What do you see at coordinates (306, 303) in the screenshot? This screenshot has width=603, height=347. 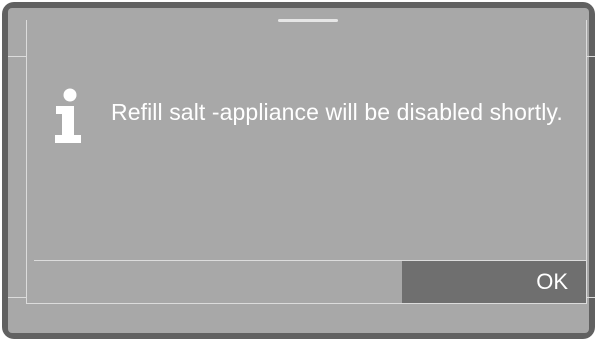 I see `dialog-border-bottom` at bounding box center [306, 303].